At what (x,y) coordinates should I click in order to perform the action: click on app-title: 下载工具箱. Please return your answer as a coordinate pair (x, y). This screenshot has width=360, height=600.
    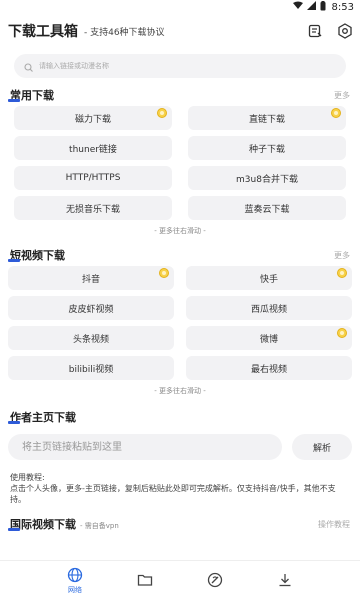
    Looking at the image, I should click on (43, 32).